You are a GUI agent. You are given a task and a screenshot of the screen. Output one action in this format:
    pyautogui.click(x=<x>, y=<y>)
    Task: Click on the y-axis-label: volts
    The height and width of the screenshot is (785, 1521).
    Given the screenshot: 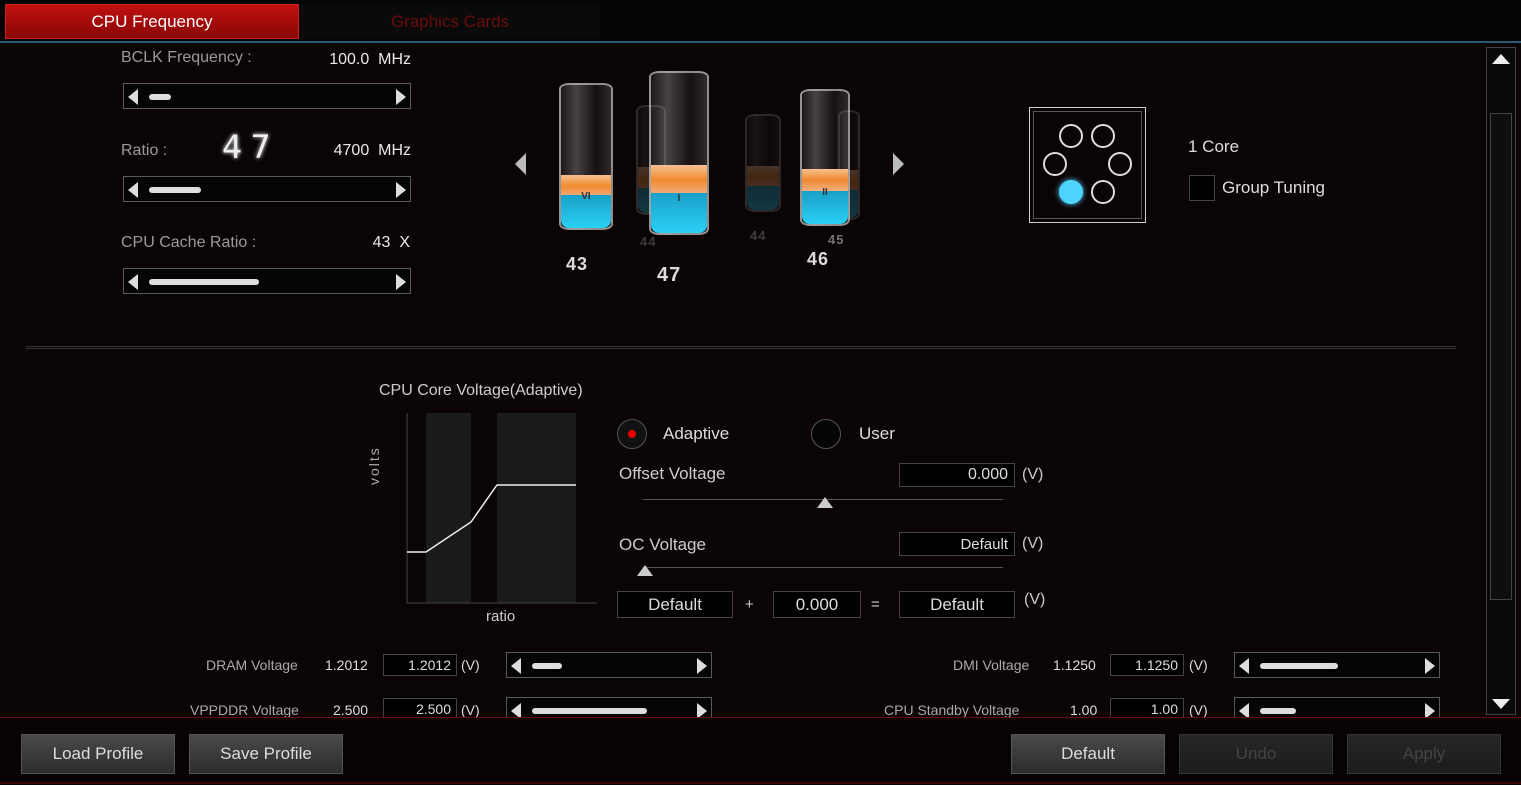 What is the action you would take?
    pyautogui.click(x=374, y=465)
    